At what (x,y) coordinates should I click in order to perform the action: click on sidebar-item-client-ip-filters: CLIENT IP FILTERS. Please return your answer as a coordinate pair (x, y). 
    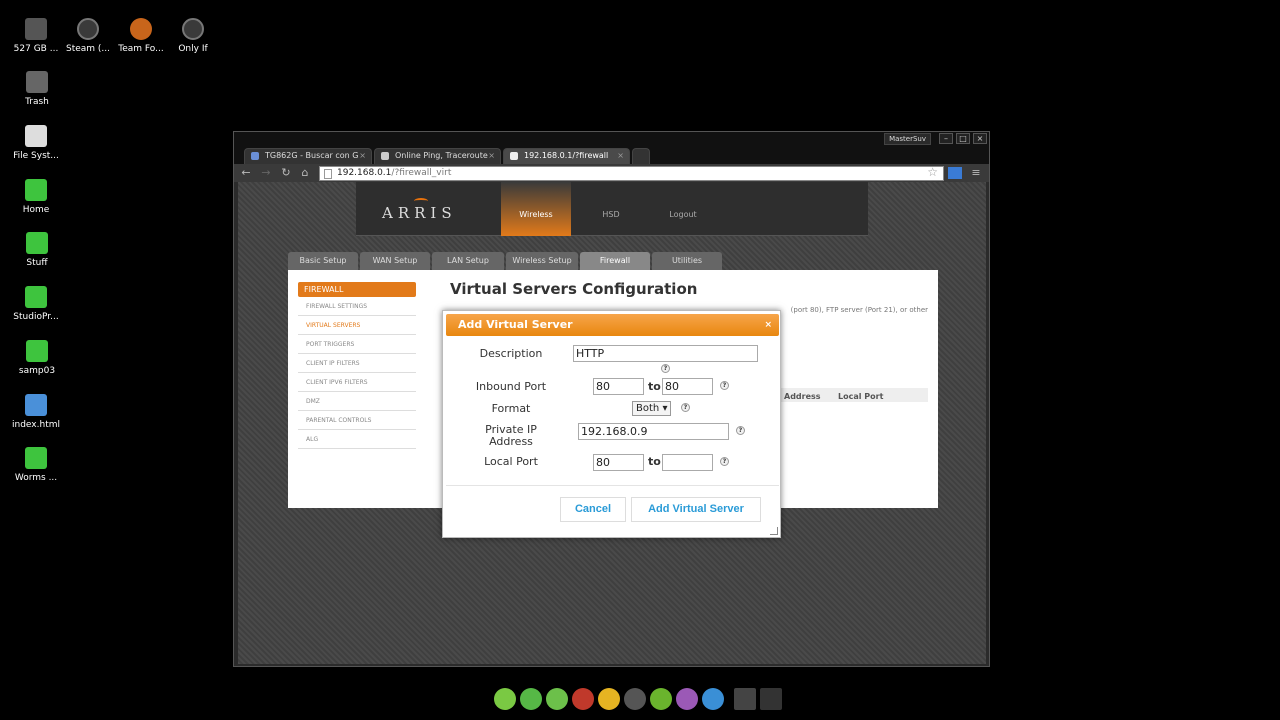
    Looking at the image, I should click on (357, 363).